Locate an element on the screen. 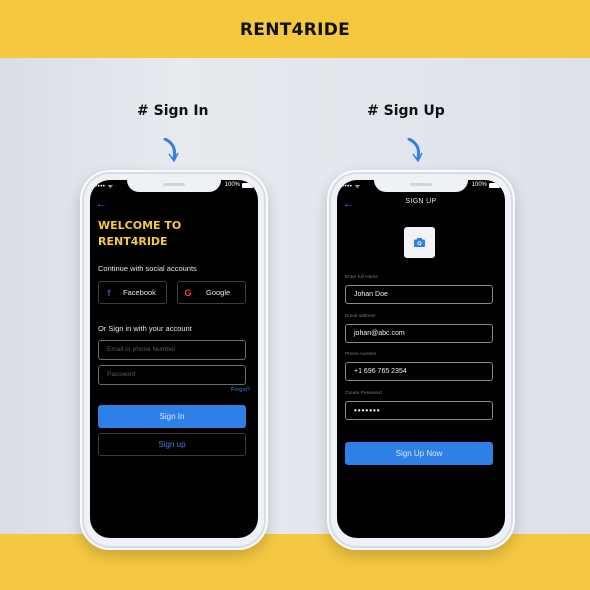  signup-section-title: # Sign Up is located at coordinates (406, 111).